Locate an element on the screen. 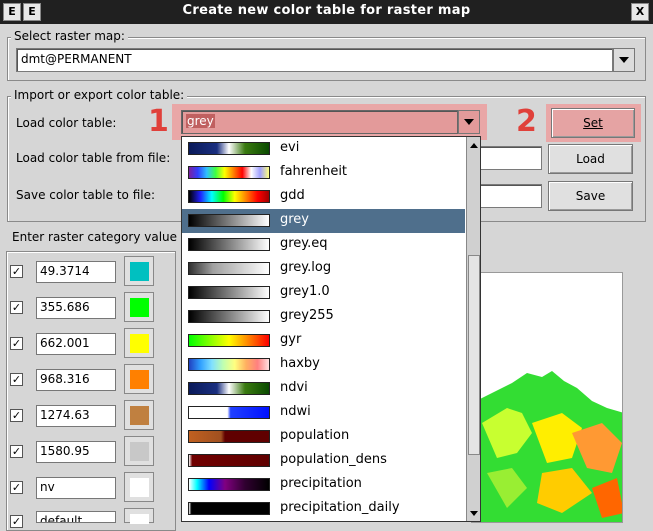 The height and width of the screenshot is (531, 653). list-item-label: grey255 is located at coordinates (307, 315).